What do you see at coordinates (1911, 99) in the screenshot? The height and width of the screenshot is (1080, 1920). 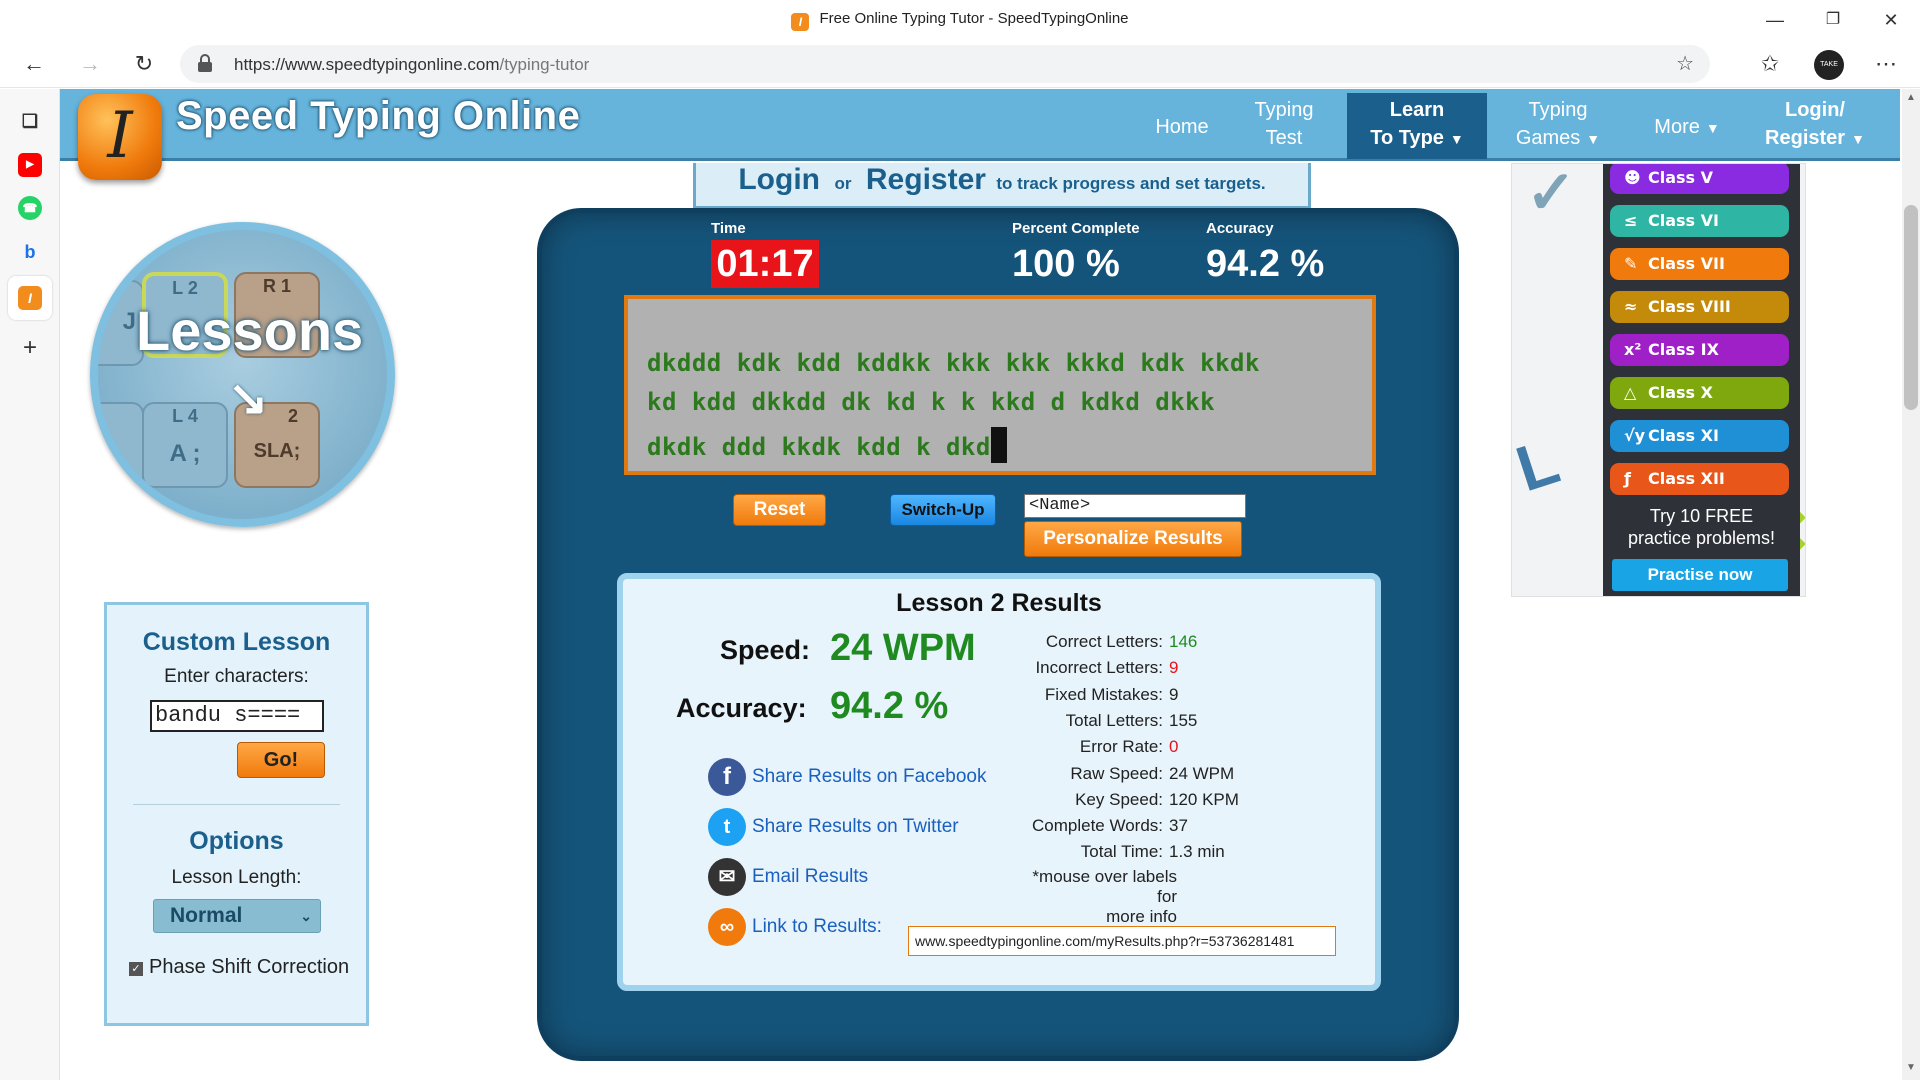 I see `scroll-up-icon: ▲` at bounding box center [1911, 99].